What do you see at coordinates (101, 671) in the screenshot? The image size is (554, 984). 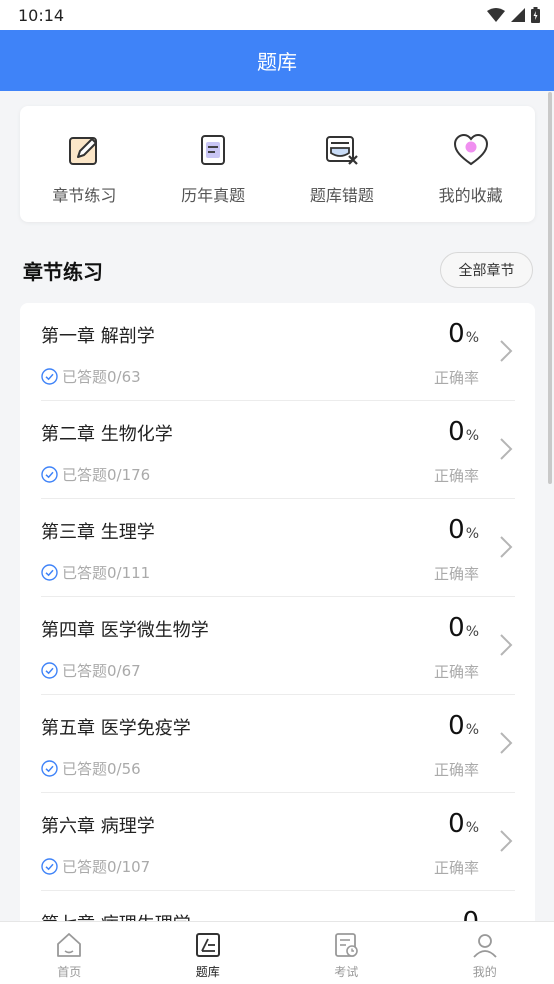 I see `answered-count-text: 已答题0/67` at bounding box center [101, 671].